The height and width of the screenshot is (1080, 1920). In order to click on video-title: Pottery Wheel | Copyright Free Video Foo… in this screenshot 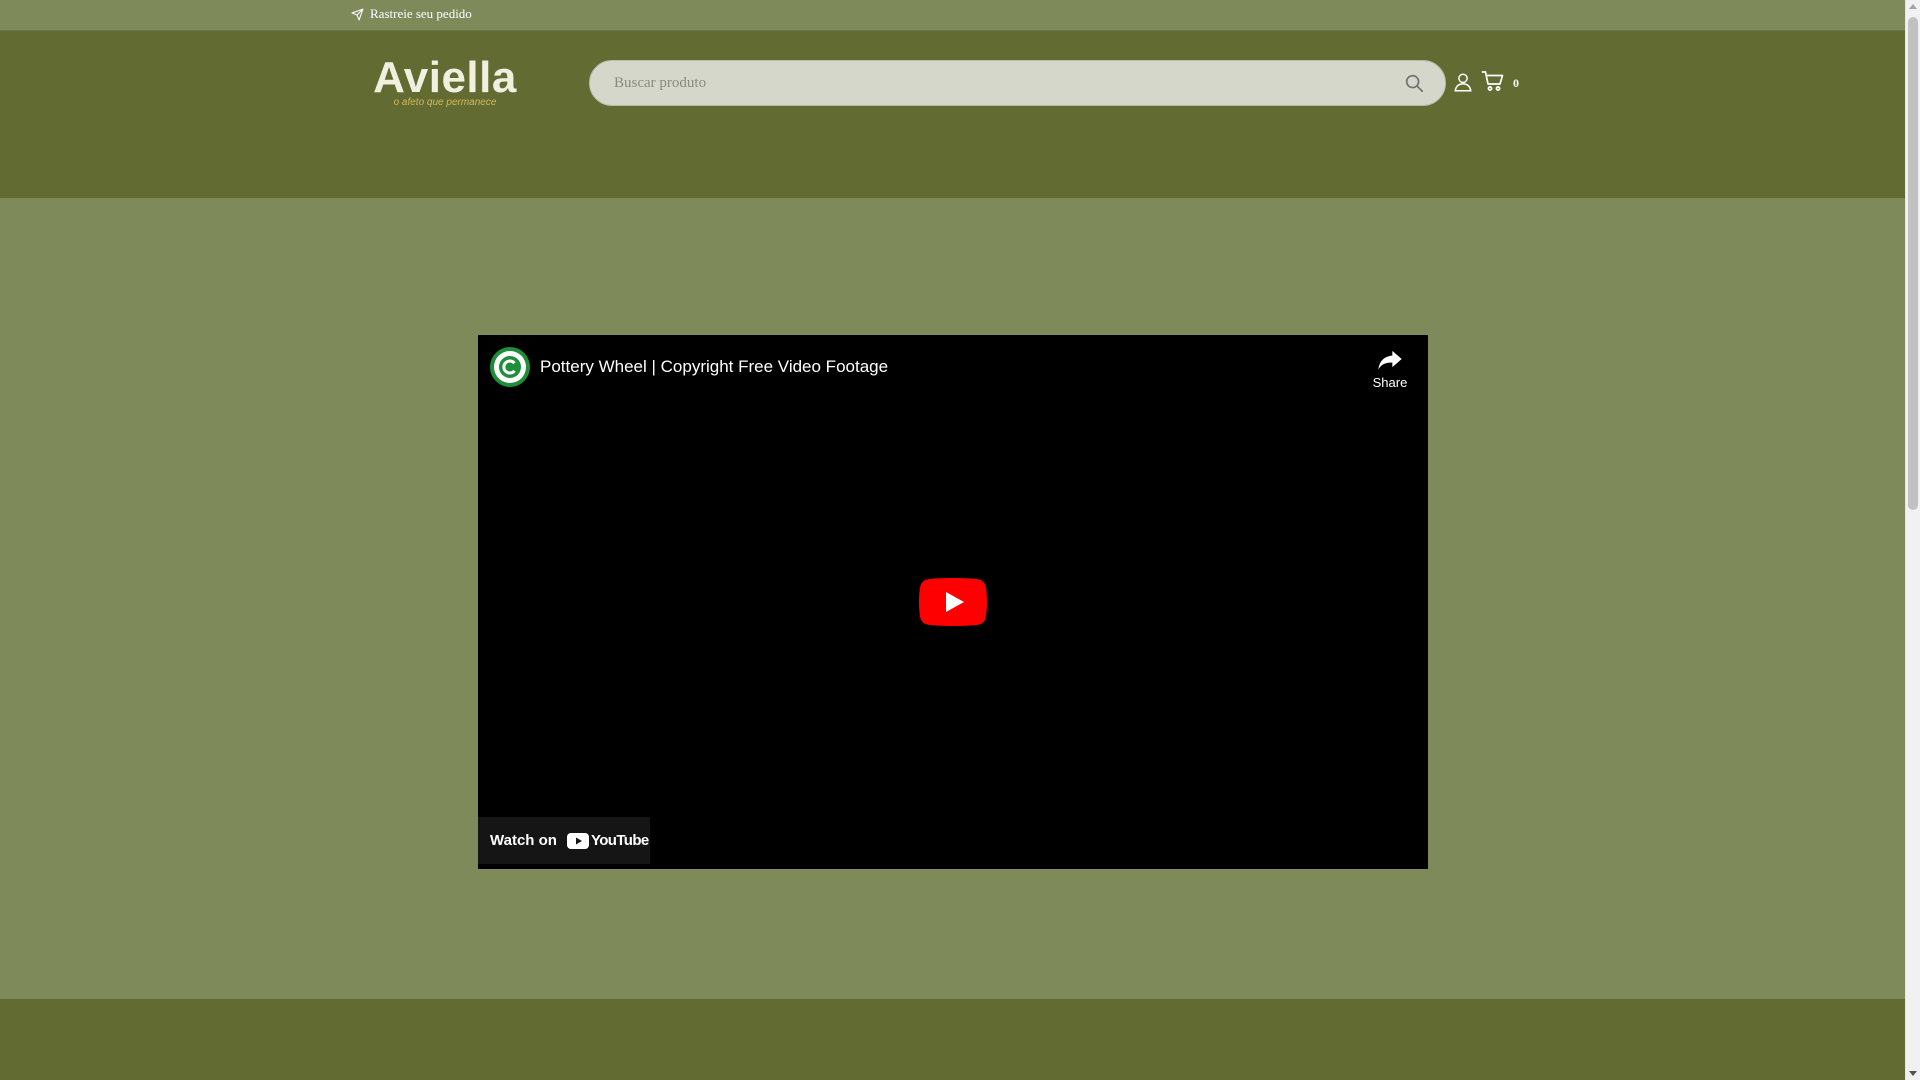, I will do `click(714, 367)`.